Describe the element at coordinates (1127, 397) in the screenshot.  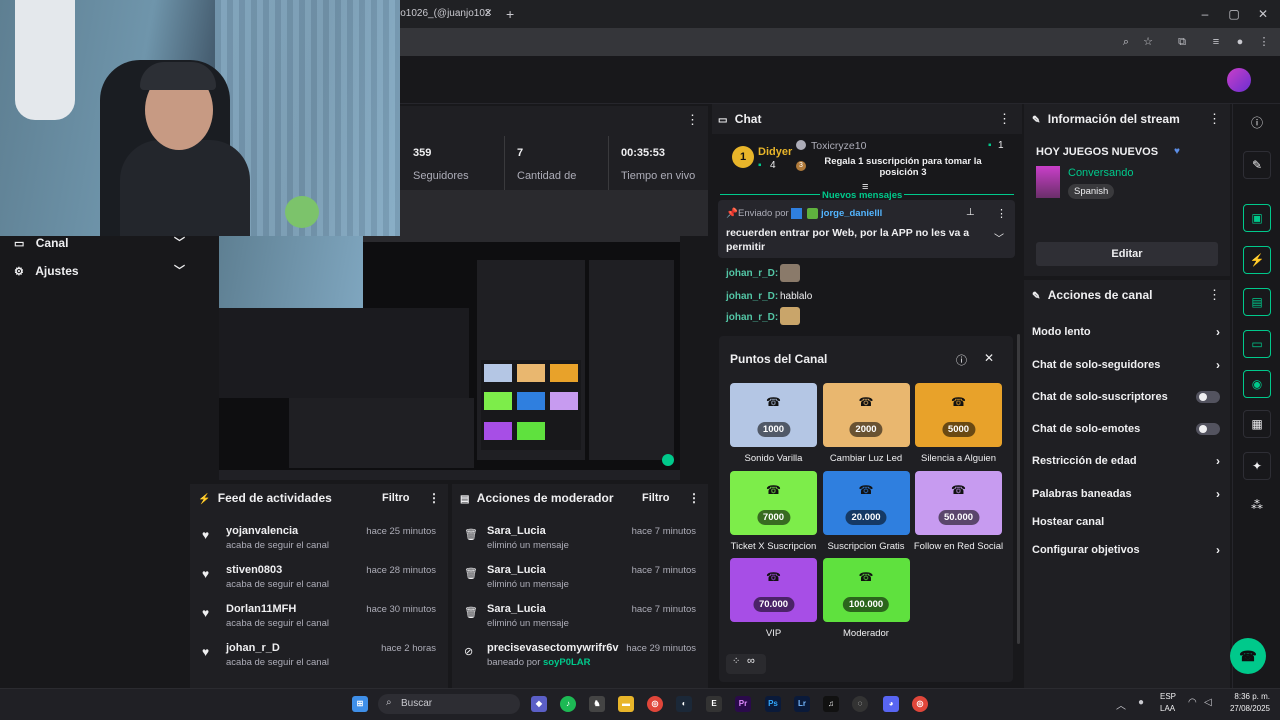
I see `channel-action-item: Chat de solo-suscriptores` at that location.